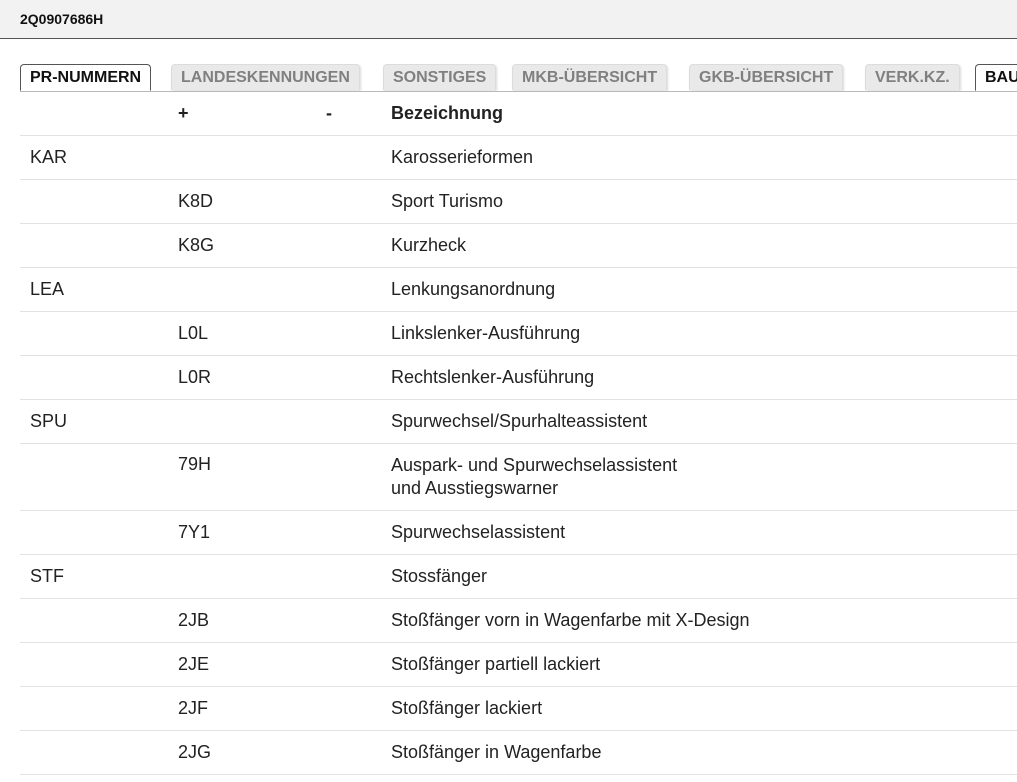 The width and height of the screenshot is (1017, 782). I want to click on description-text: Rechtslenker-Ausführung, so click(493, 377).